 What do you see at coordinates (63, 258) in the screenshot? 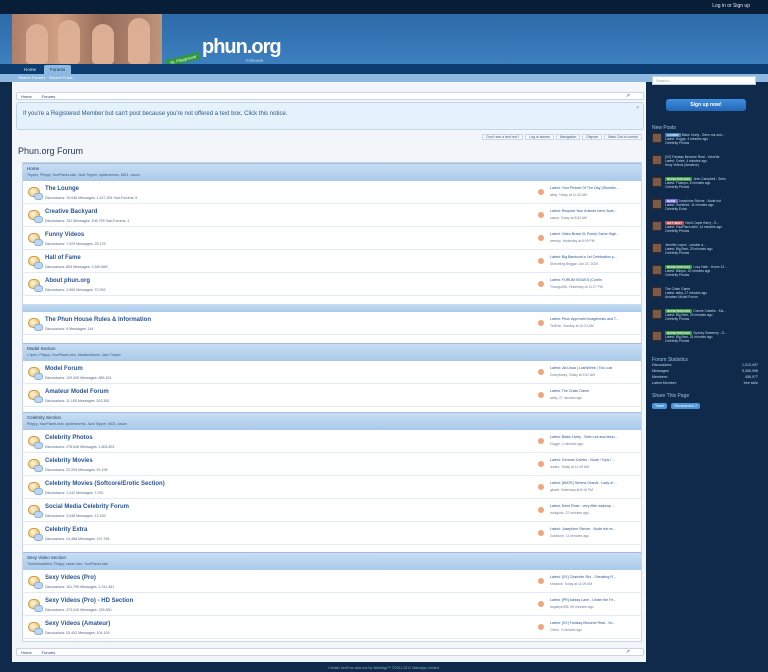
I see `forum-title: Hall of Fame` at bounding box center [63, 258].